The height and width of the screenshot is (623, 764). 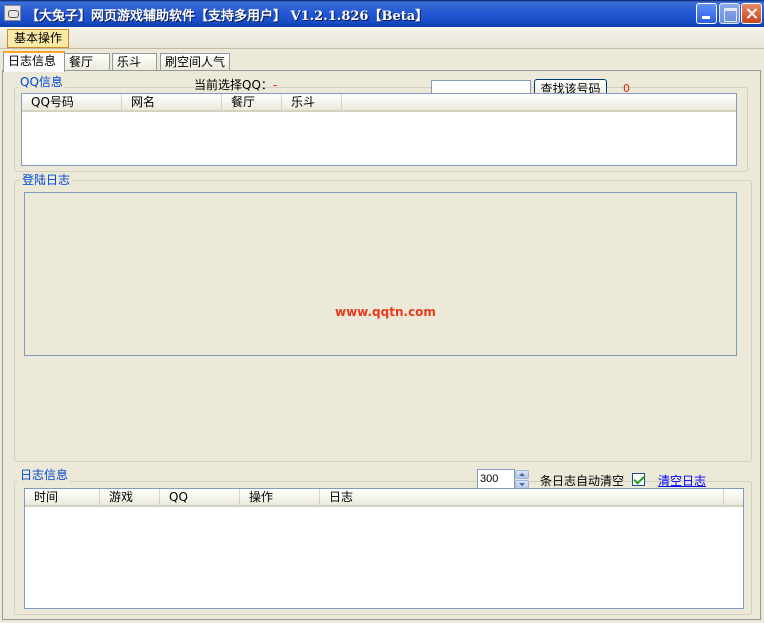 I want to click on login-log-label: 登陆日志, so click(x=46, y=180).